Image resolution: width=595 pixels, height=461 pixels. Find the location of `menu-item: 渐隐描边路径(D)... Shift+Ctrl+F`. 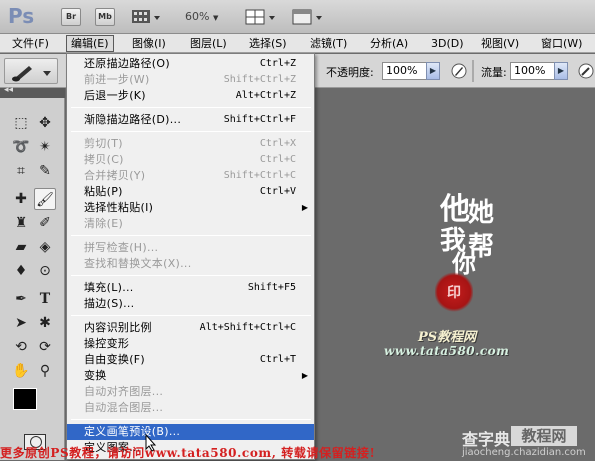

menu-item: 渐隐描边路径(D)... Shift+Ctrl+F is located at coordinates (190, 120).